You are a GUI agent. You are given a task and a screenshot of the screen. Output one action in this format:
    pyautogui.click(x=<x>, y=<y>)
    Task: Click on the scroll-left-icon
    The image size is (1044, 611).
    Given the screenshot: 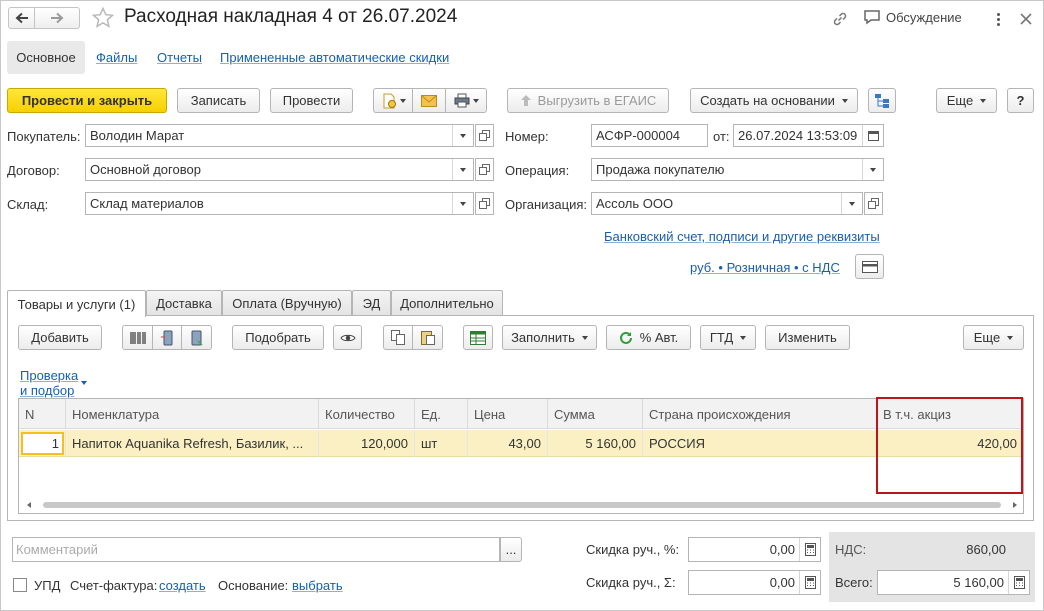 What is the action you would take?
    pyautogui.click(x=29, y=505)
    